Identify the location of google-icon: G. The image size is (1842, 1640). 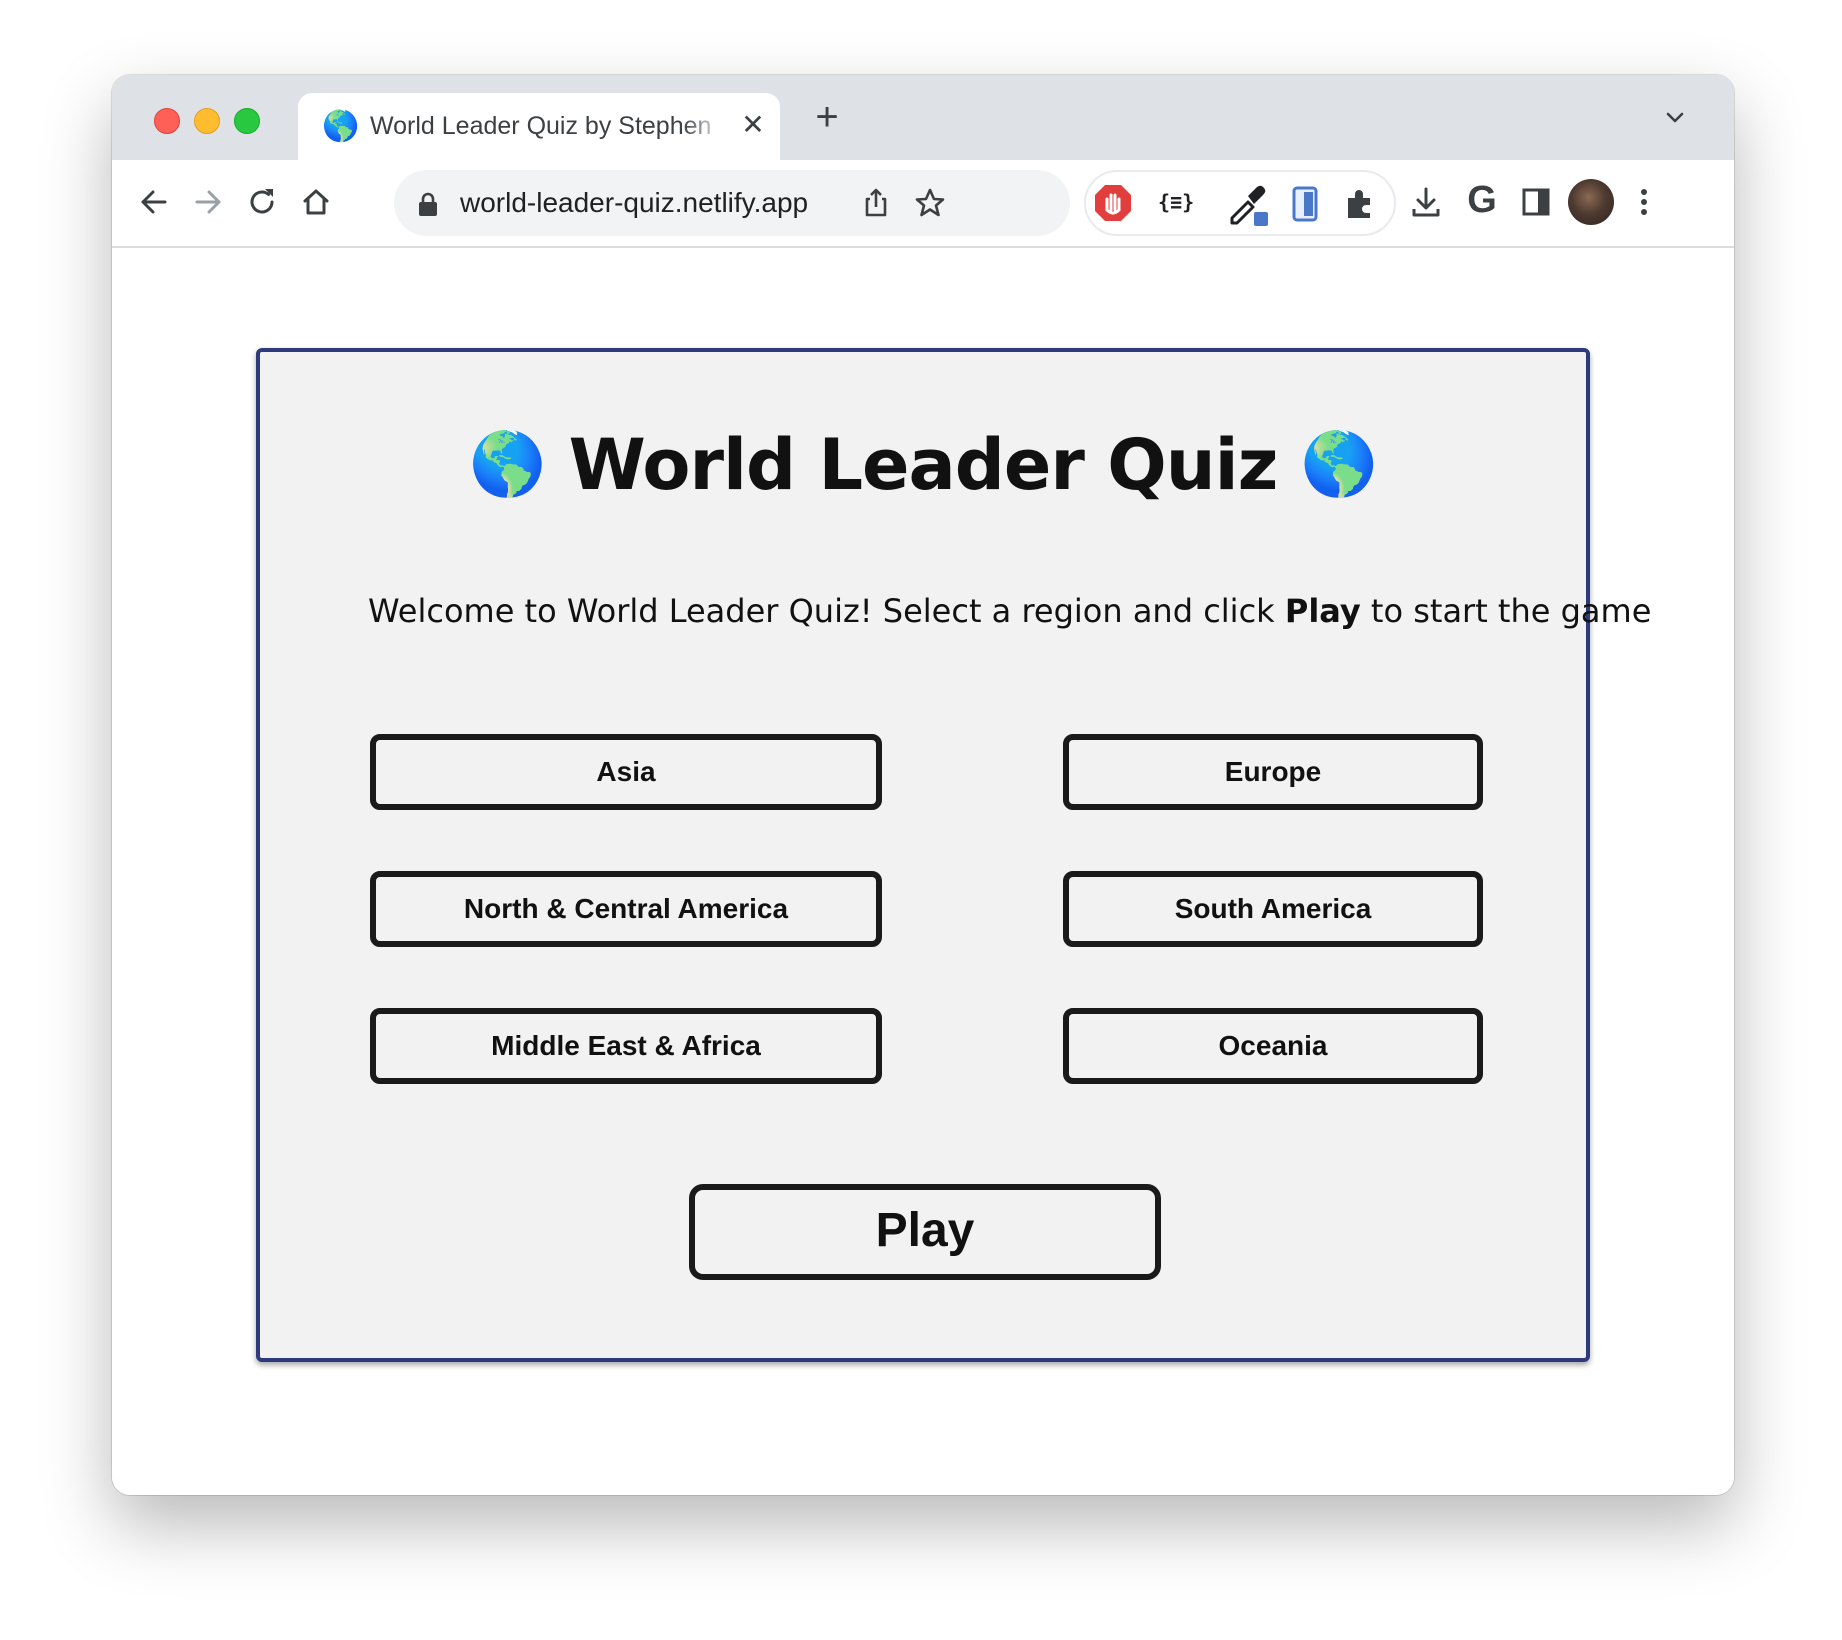
(1482, 197).